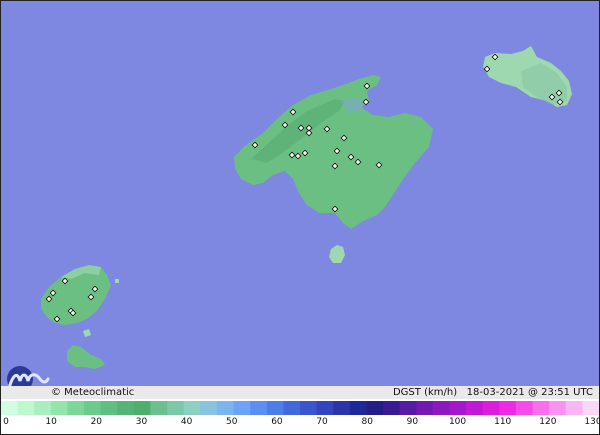  Describe the element at coordinates (592, 422) in the screenshot. I see `colorbar-tick-label: 130` at that location.